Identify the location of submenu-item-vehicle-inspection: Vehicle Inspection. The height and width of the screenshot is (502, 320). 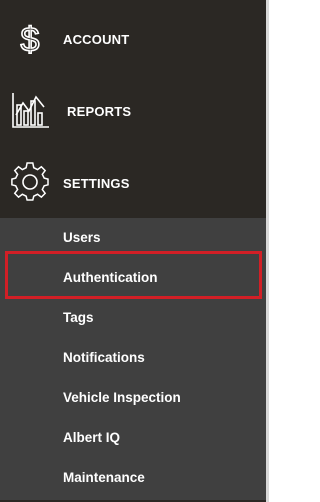
(133, 398).